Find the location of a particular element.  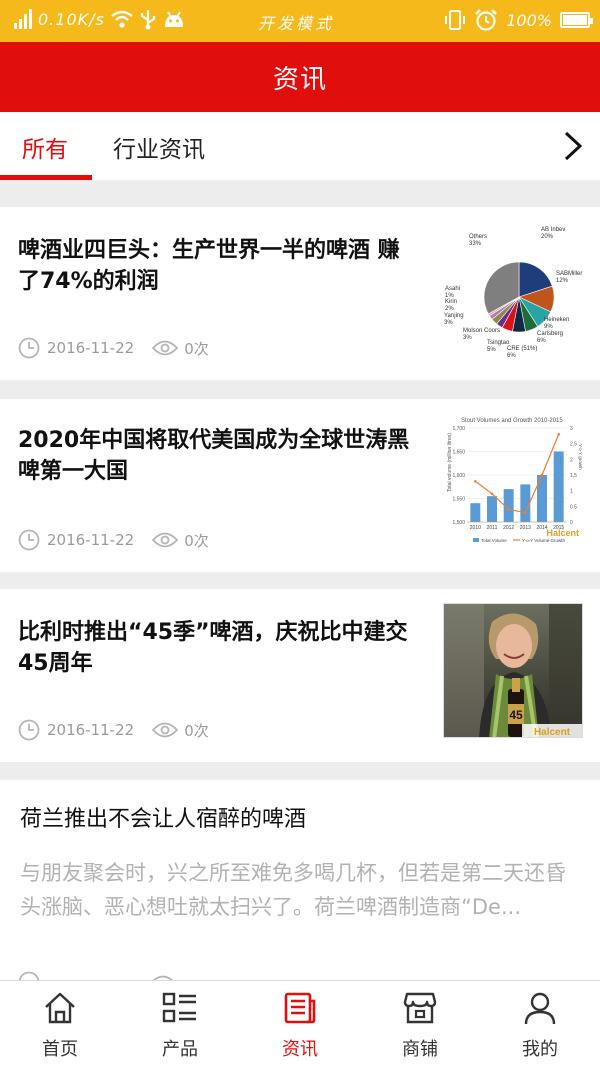

title-bar: 资讯 is located at coordinates (300, 77).